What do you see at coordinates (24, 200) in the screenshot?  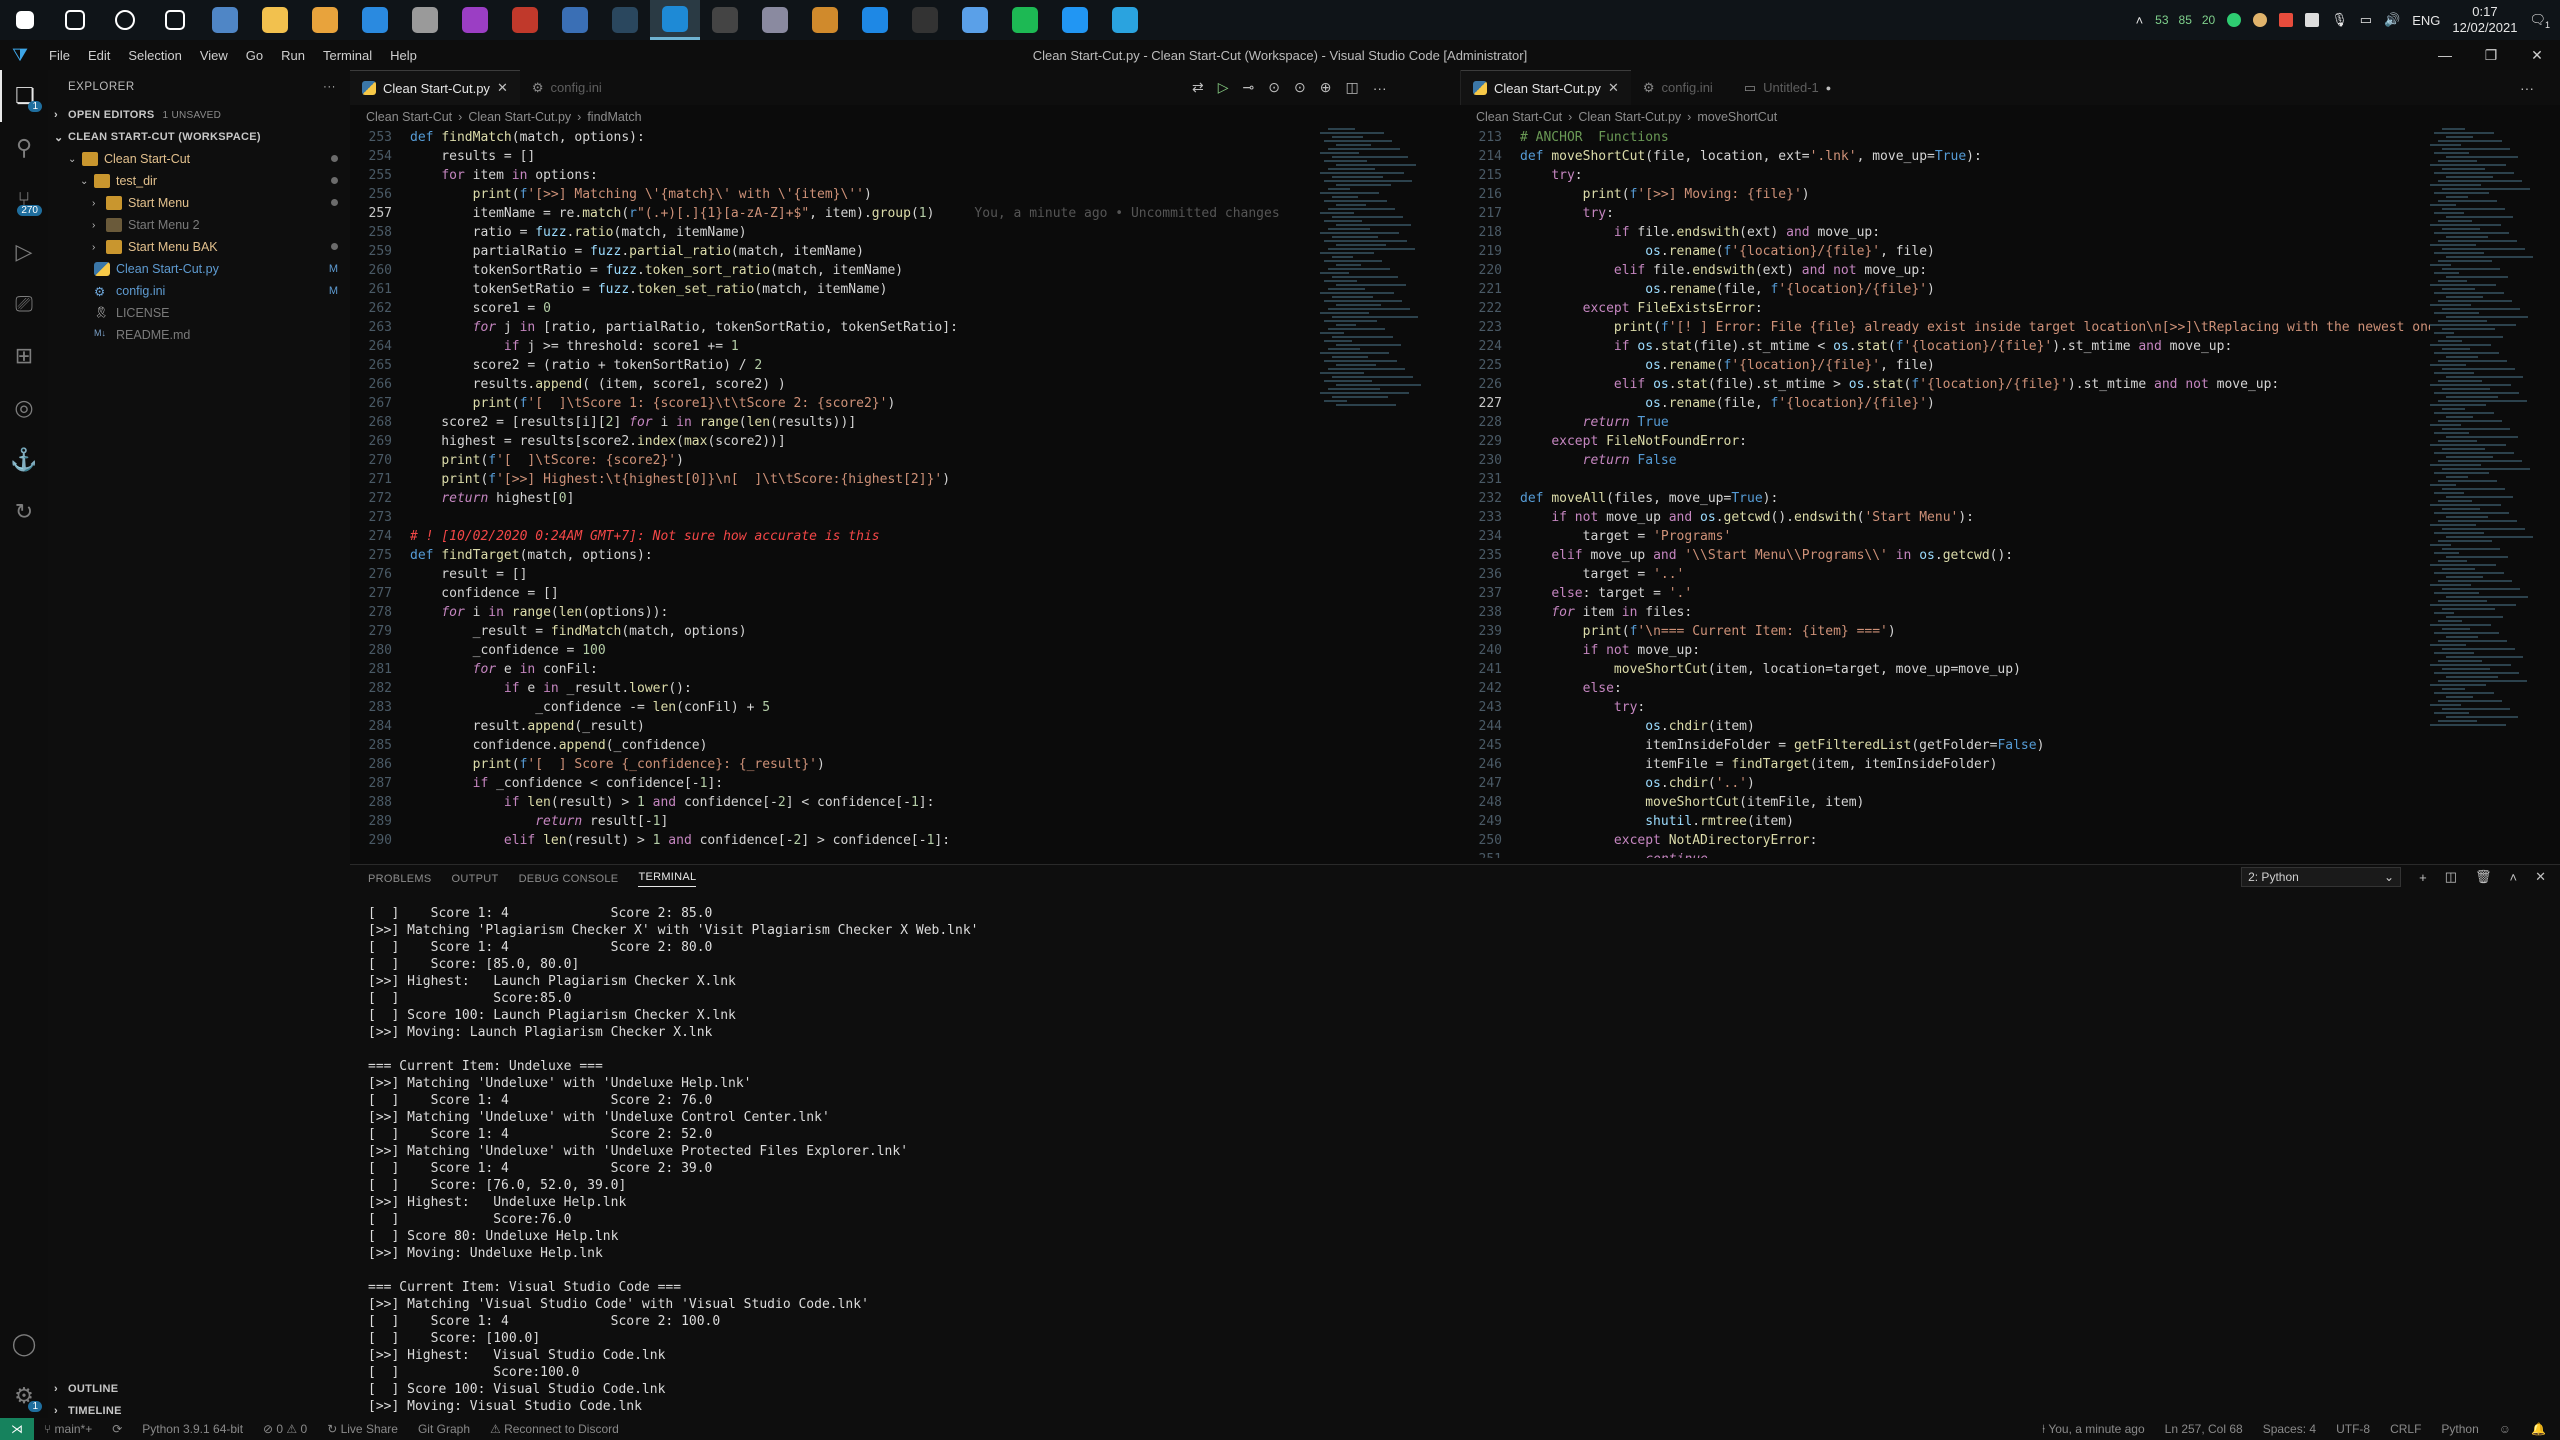 I see `source-control-icon: ⑂ 270` at bounding box center [24, 200].